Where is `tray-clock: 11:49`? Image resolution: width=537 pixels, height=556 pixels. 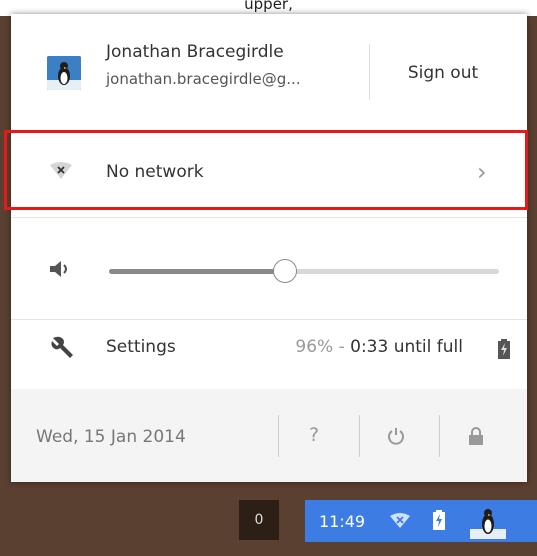 tray-clock: 11:49 is located at coordinates (342, 521).